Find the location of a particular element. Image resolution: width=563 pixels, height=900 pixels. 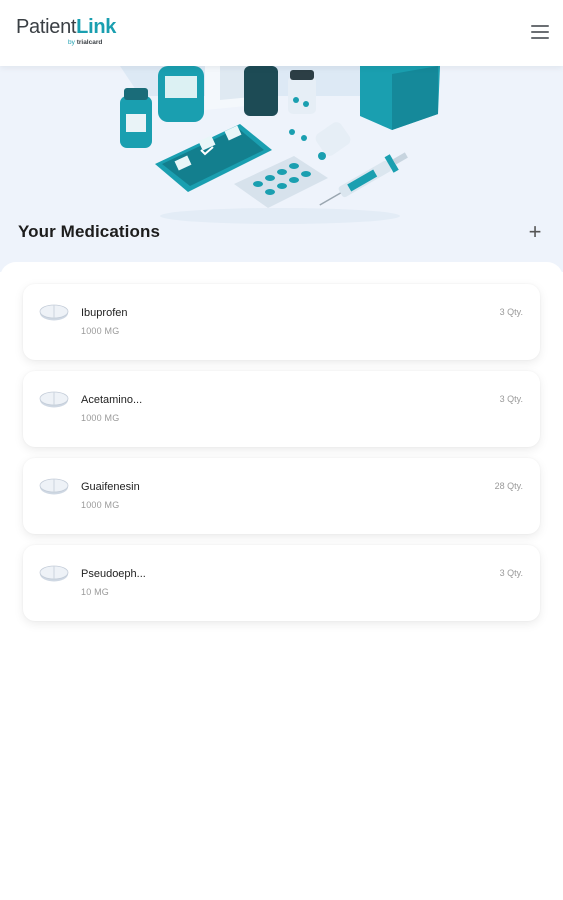

medication-card: Pseudoeph... 10 MG 3 Qty. is located at coordinates (281, 583).